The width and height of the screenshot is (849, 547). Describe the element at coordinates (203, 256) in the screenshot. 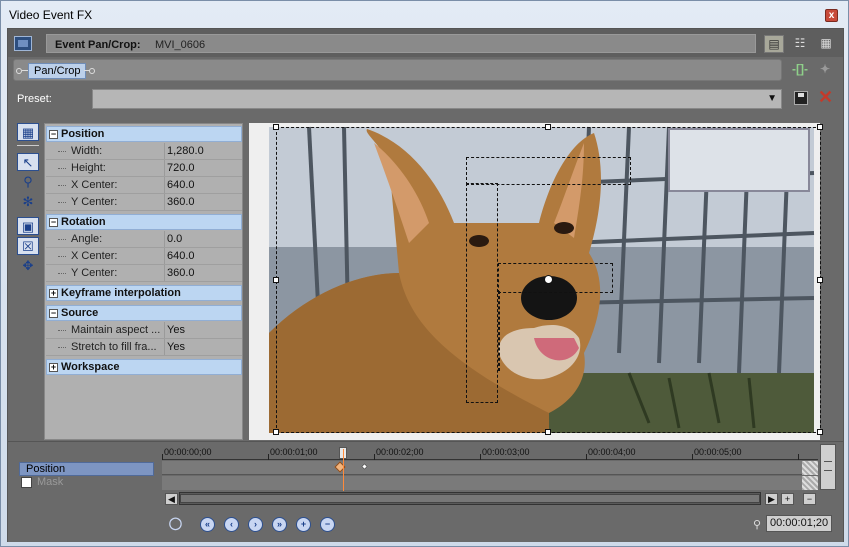

I see `rotation-x-center-value: 640.0` at that location.